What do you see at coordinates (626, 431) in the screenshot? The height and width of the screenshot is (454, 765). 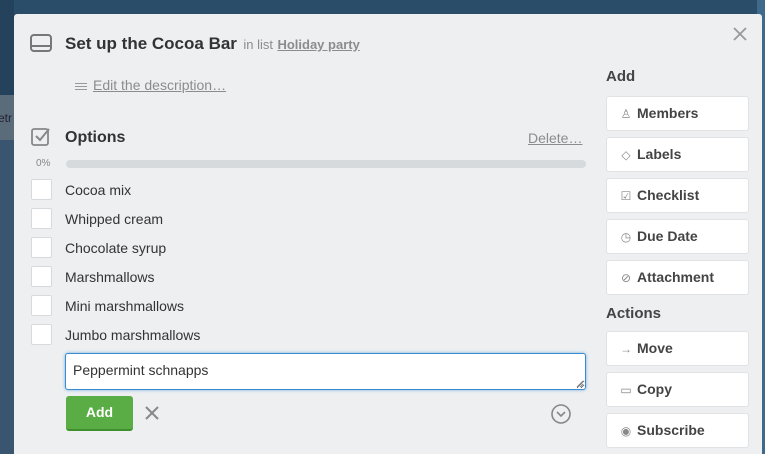 I see `eye-icon: ◉` at bounding box center [626, 431].